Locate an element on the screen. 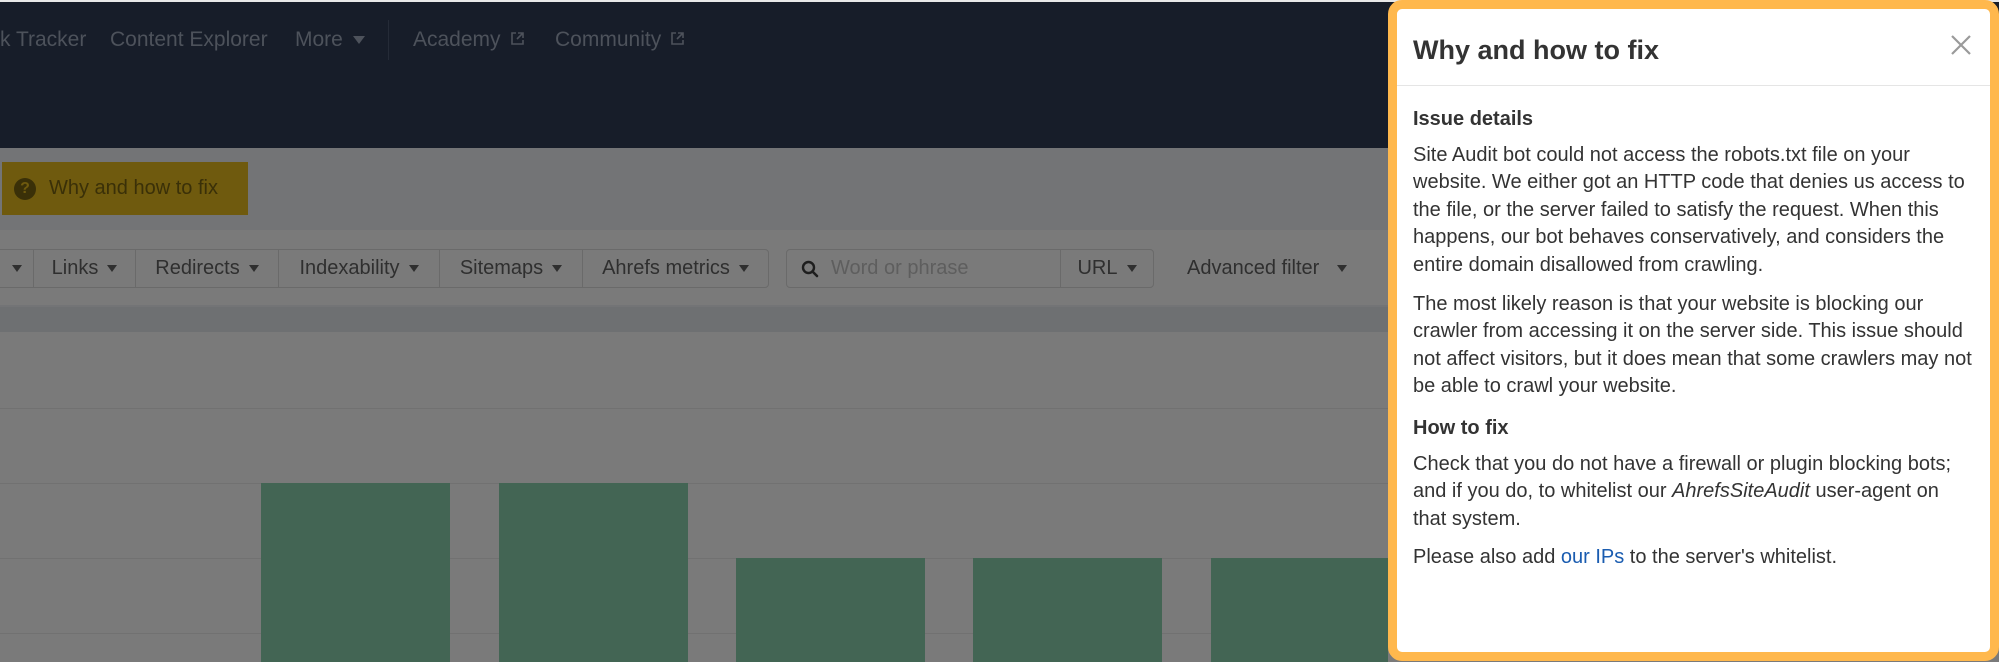  filter-dropdown-indexability: Indexability is located at coordinates (359, 268).